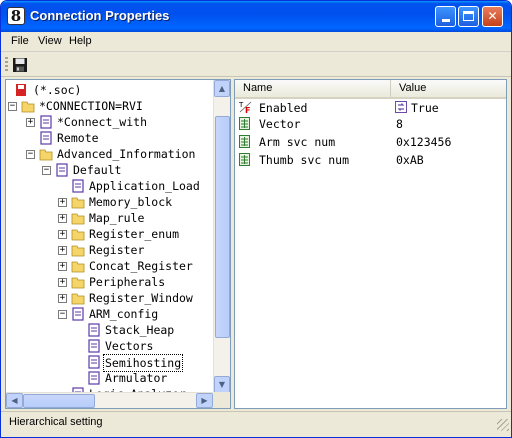 The width and height of the screenshot is (512, 438). Describe the element at coordinates (445, 16) in the screenshot. I see `minimize-button` at that location.